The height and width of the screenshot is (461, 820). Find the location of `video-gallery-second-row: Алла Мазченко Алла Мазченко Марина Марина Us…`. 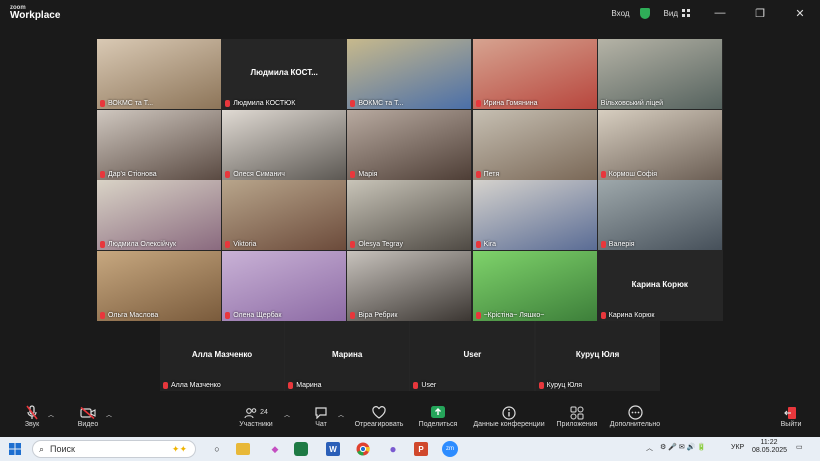

video-gallery-second-row: Алла Мазченко Алла Мазченко Марина Марина Us… is located at coordinates (410, 356).